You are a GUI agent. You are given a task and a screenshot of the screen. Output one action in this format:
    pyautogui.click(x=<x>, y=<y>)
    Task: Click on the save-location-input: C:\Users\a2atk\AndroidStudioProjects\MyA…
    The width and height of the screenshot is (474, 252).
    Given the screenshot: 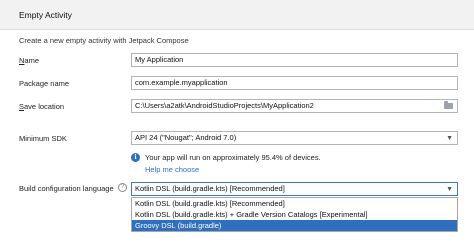 What is the action you would take?
    pyautogui.click(x=224, y=105)
    